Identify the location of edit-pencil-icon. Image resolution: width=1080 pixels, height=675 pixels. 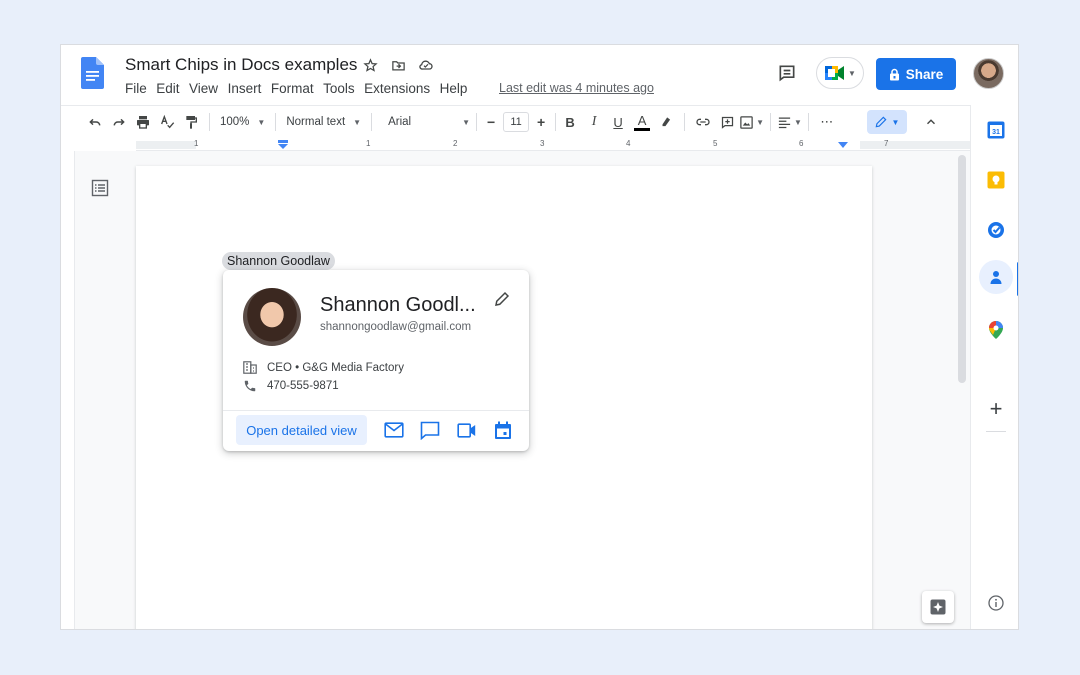
(502, 299).